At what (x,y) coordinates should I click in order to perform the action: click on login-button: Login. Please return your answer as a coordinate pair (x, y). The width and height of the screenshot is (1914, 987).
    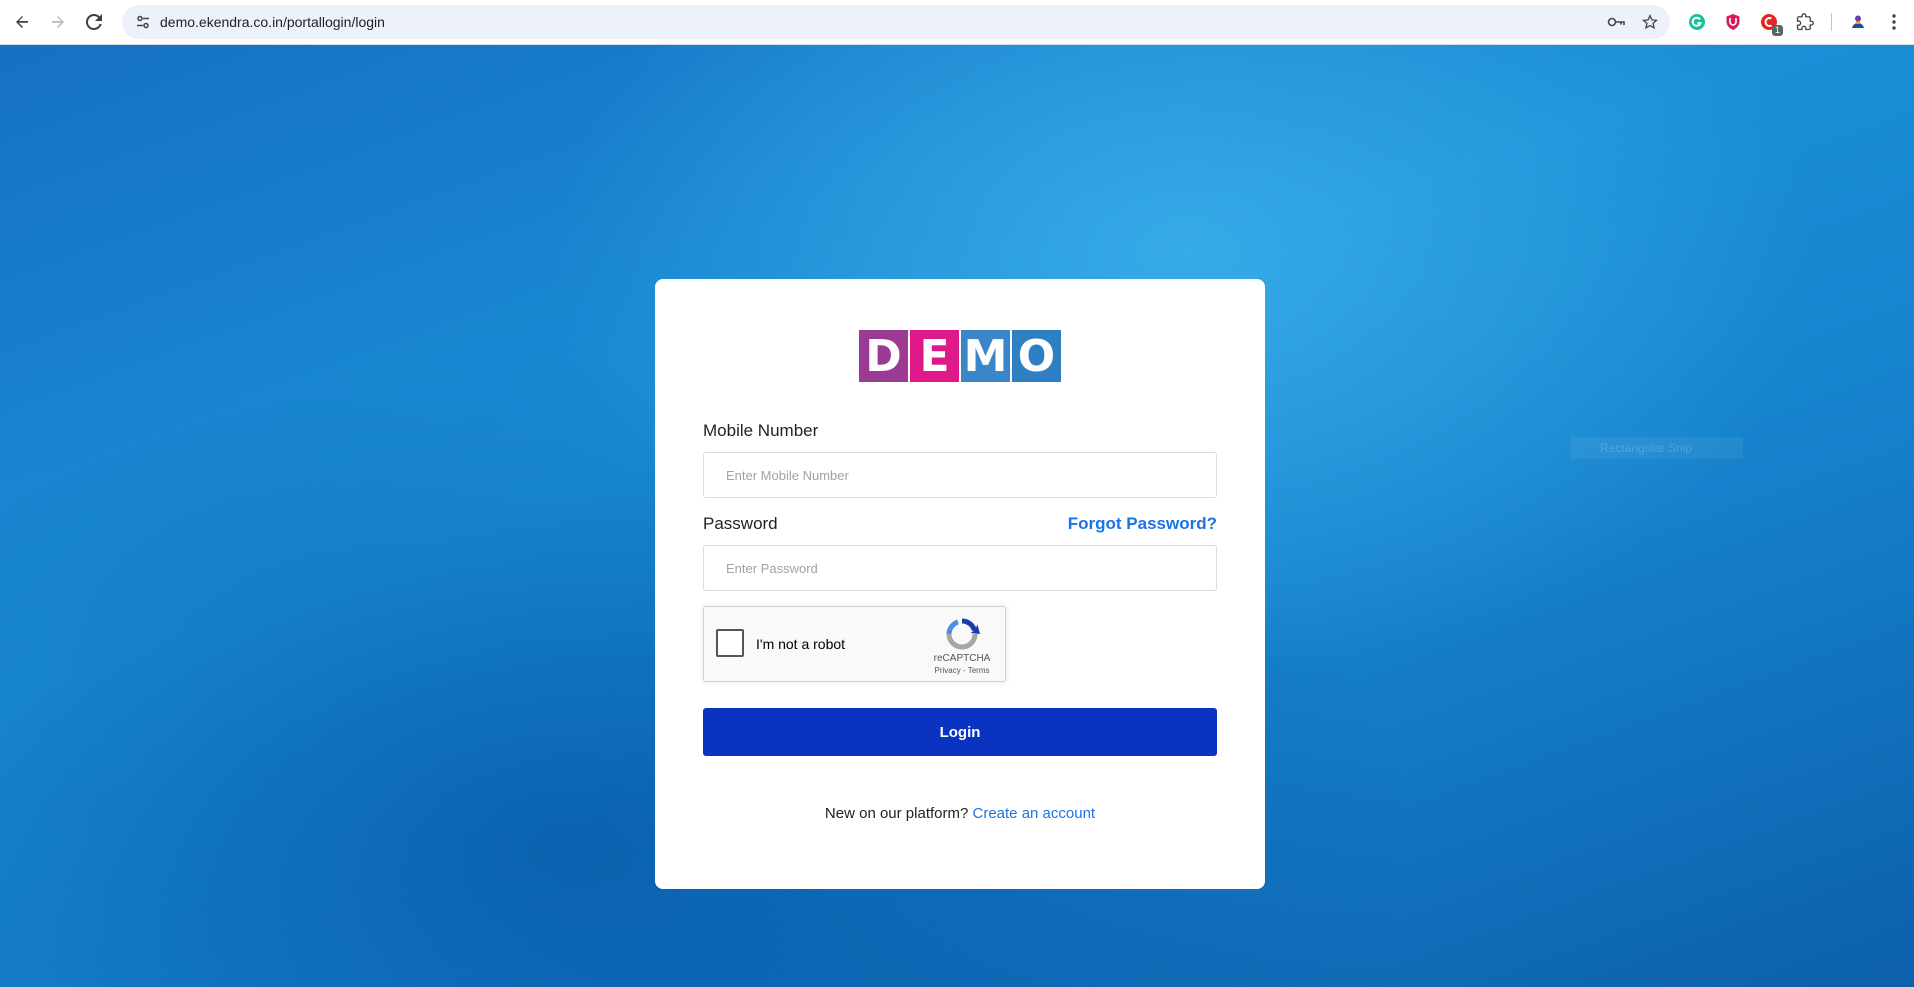
    Looking at the image, I should click on (960, 732).